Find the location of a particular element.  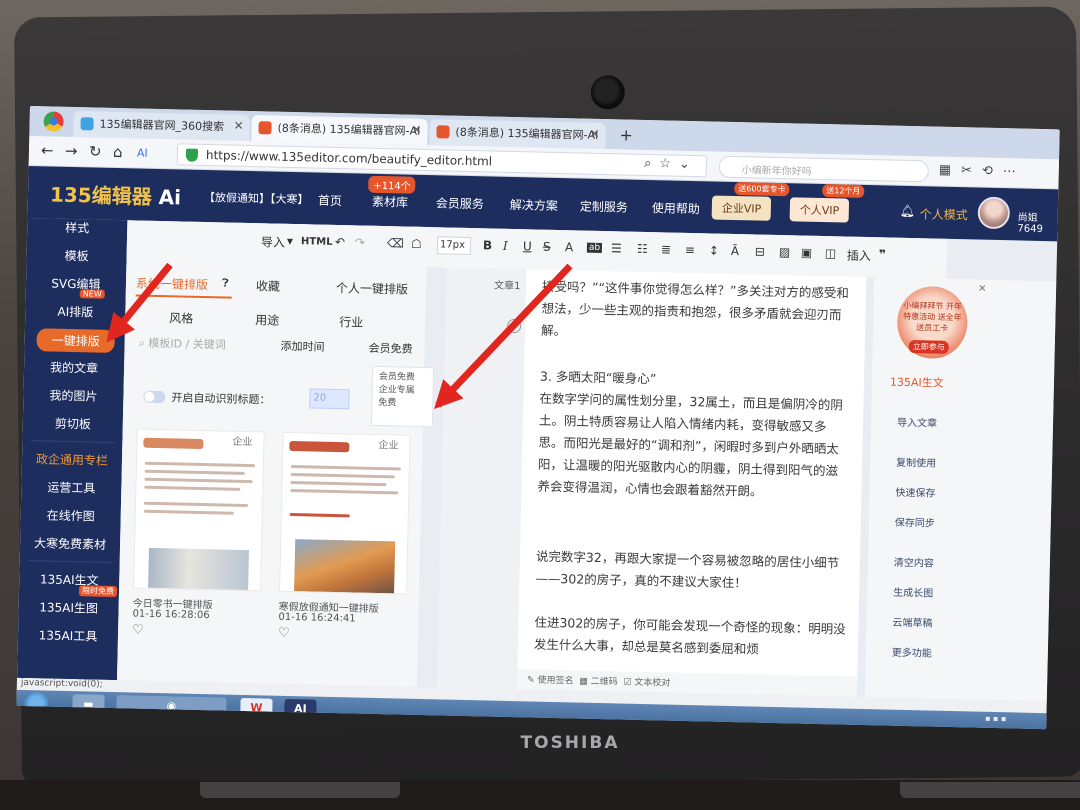

tab-favorites: 收藏 is located at coordinates (268, 286).